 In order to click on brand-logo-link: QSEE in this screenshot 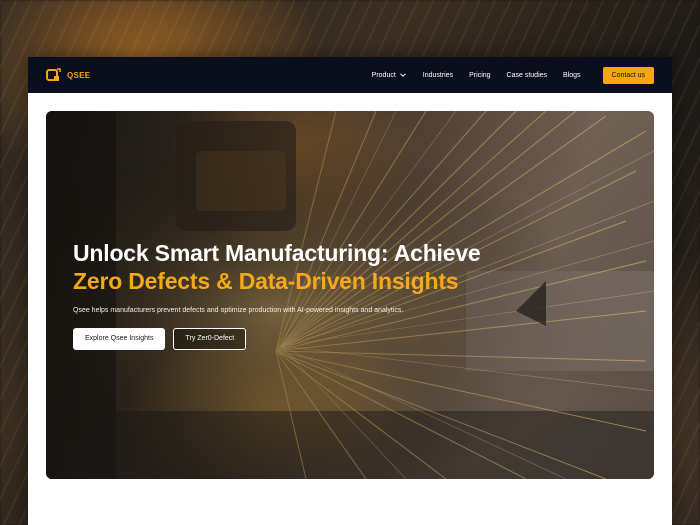, I will do `click(68, 75)`.